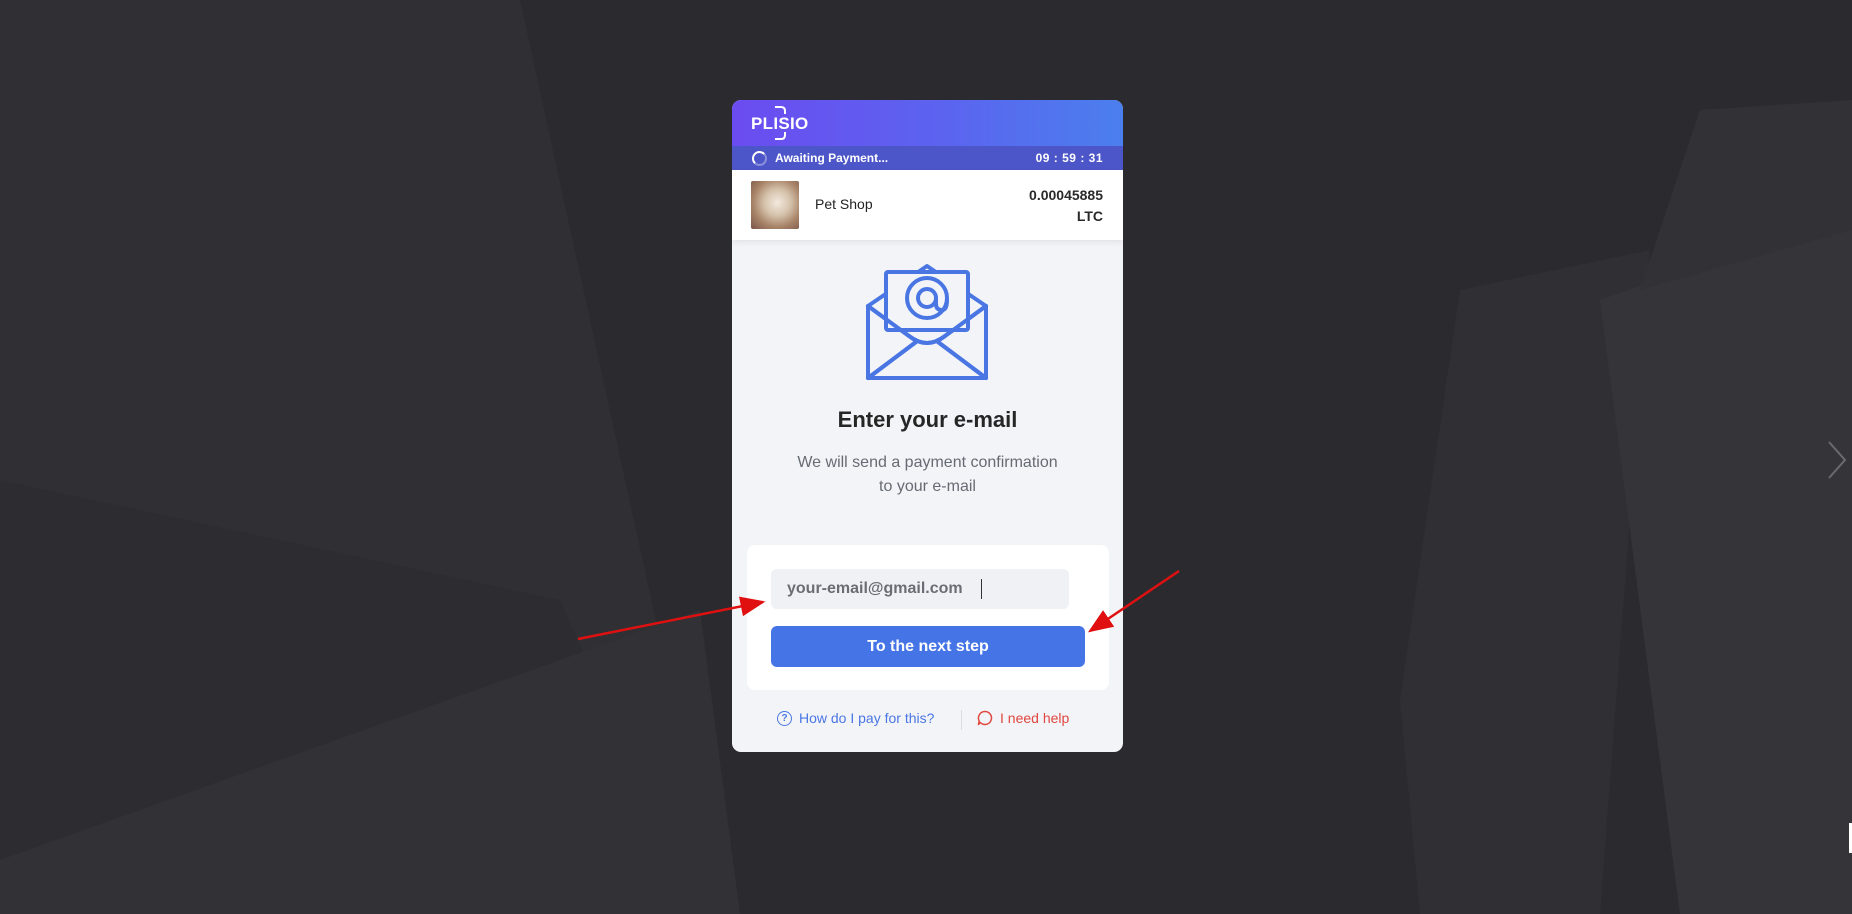 Image resolution: width=1852 pixels, height=914 pixels. I want to click on widget-header: PLISIO, so click(927, 123).